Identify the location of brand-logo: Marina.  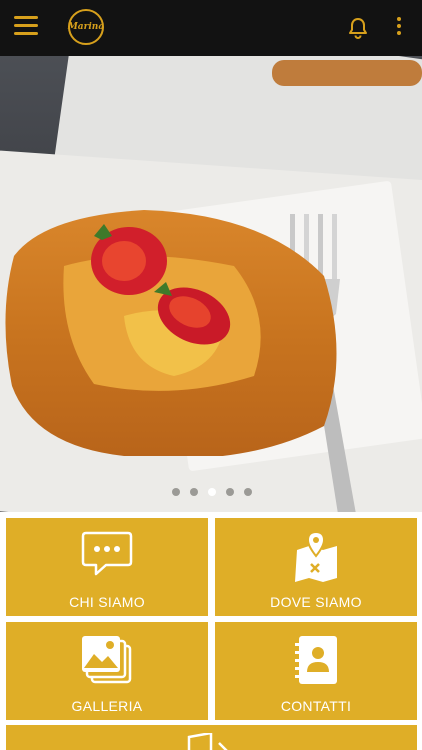
(86, 27).